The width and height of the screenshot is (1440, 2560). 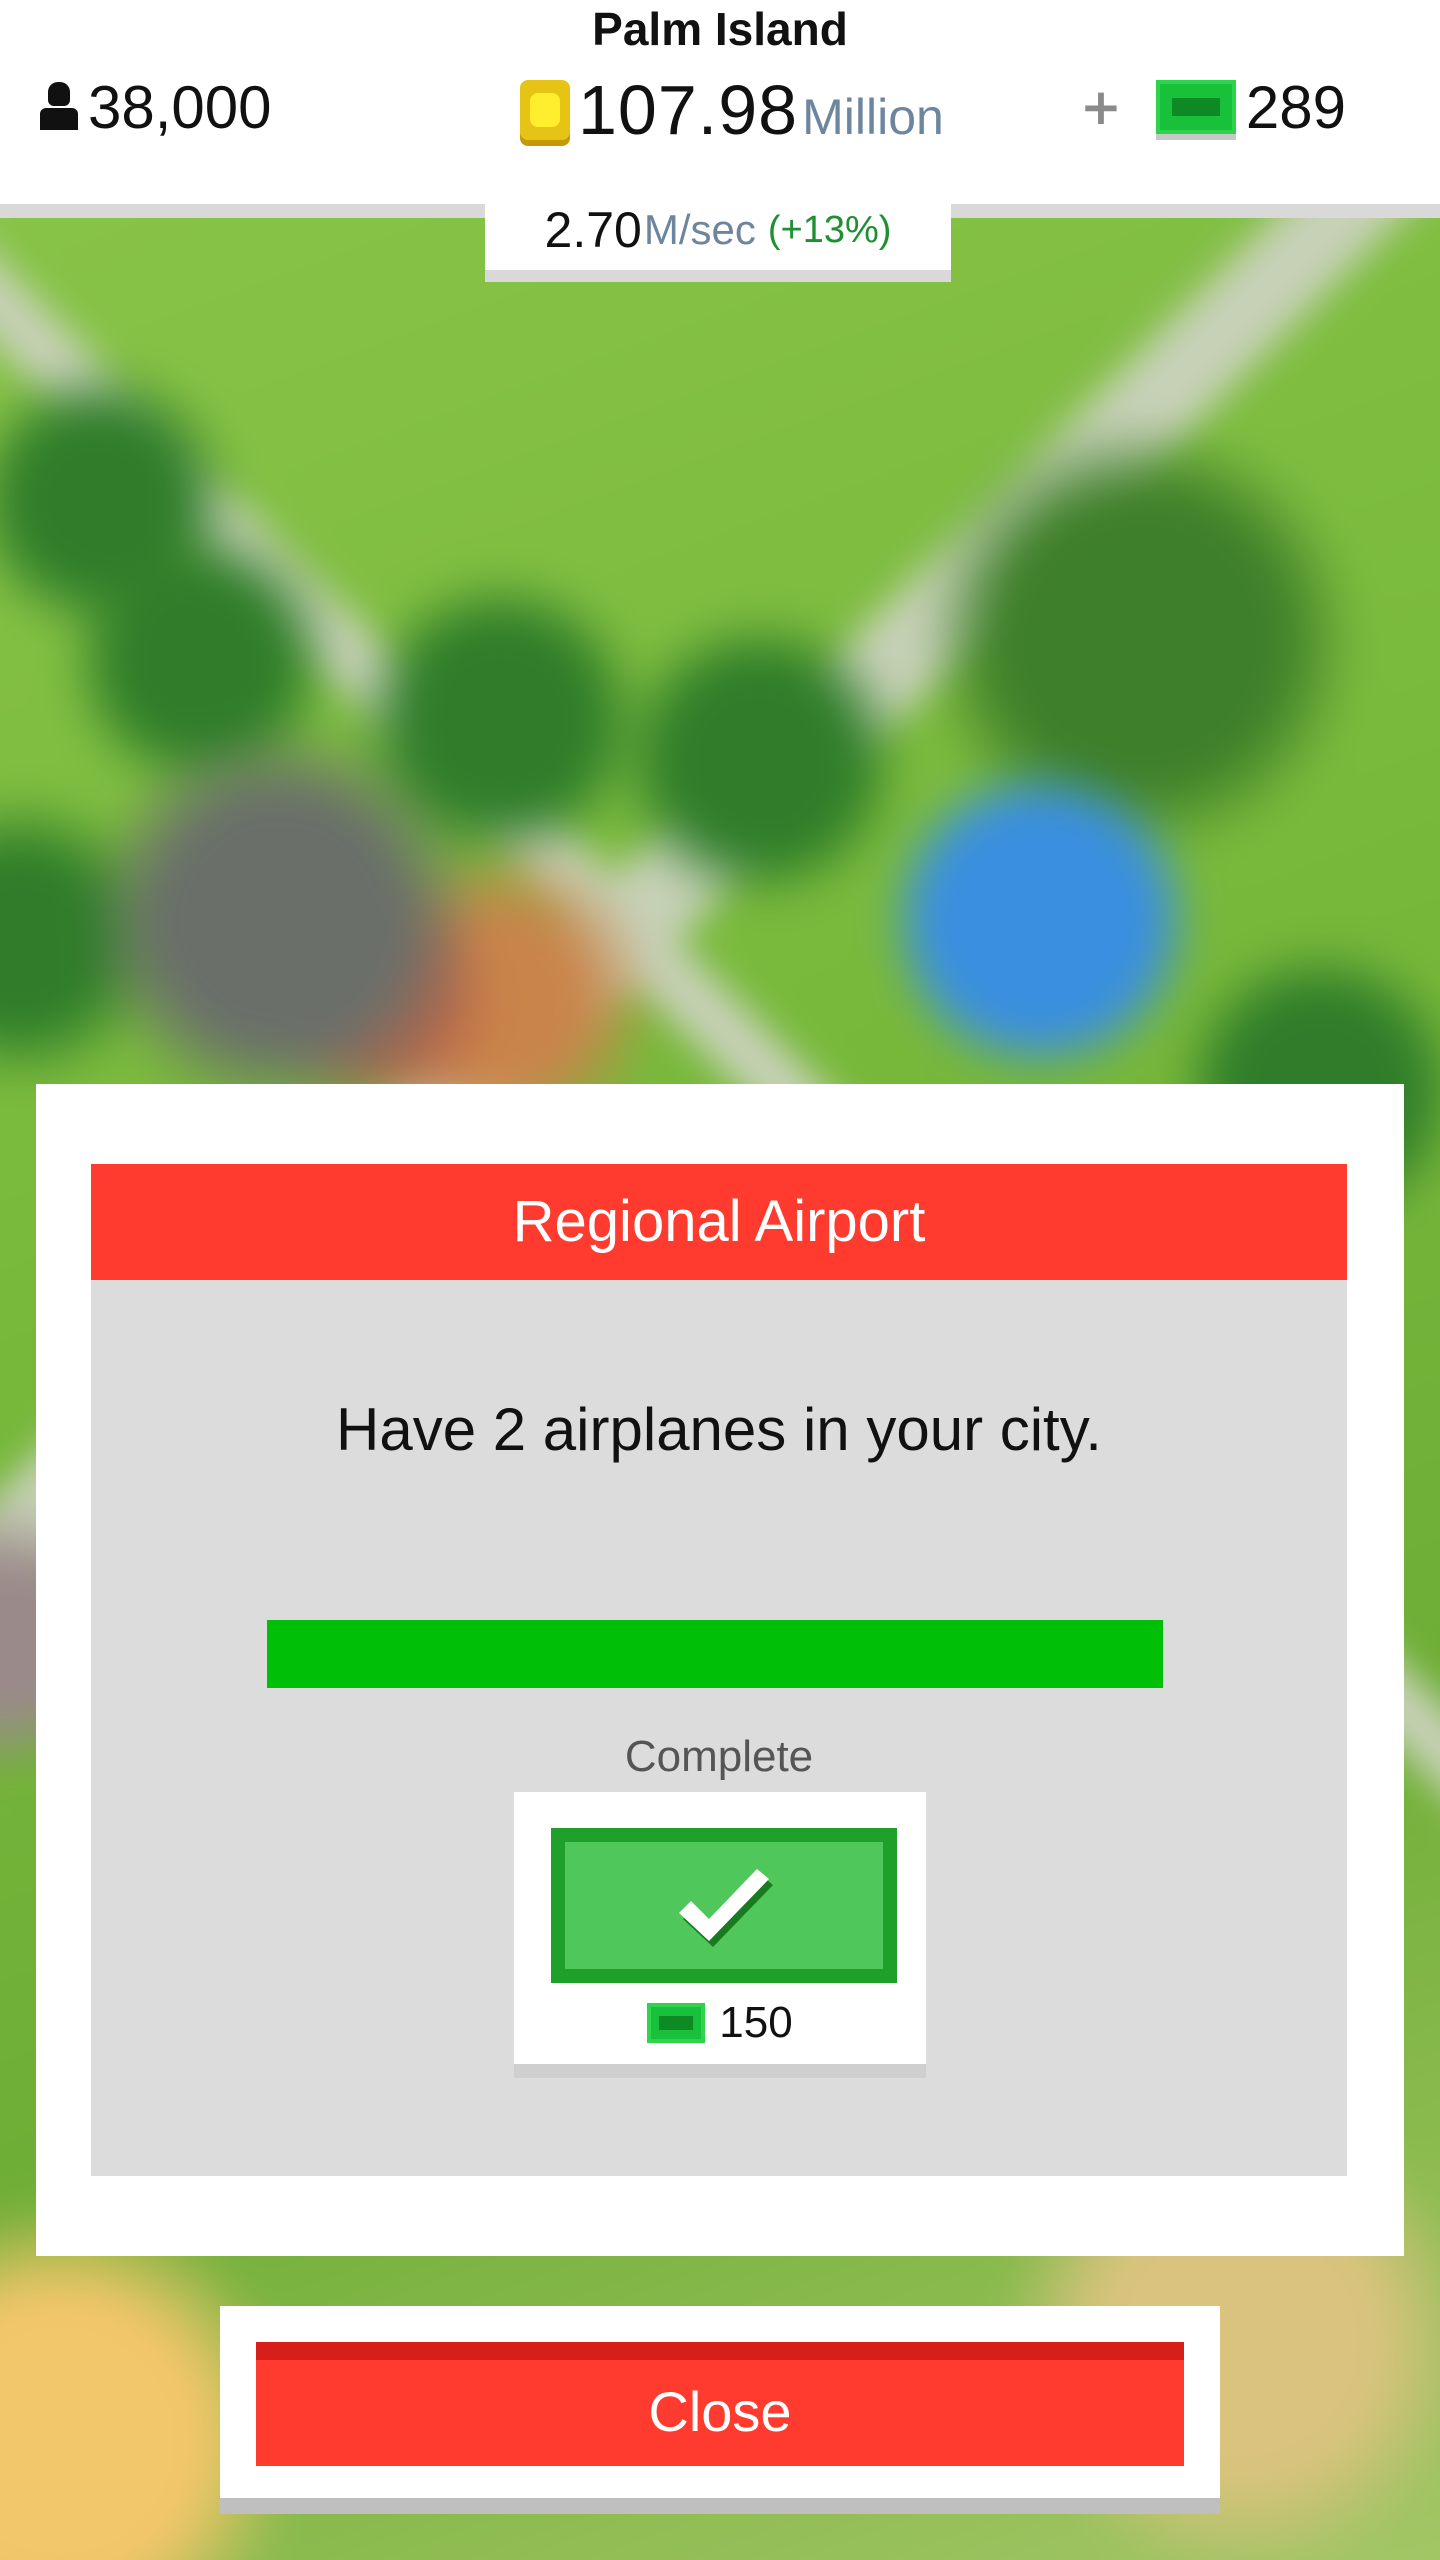 What do you see at coordinates (720, 2404) in the screenshot?
I see `close-button: Close` at bounding box center [720, 2404].